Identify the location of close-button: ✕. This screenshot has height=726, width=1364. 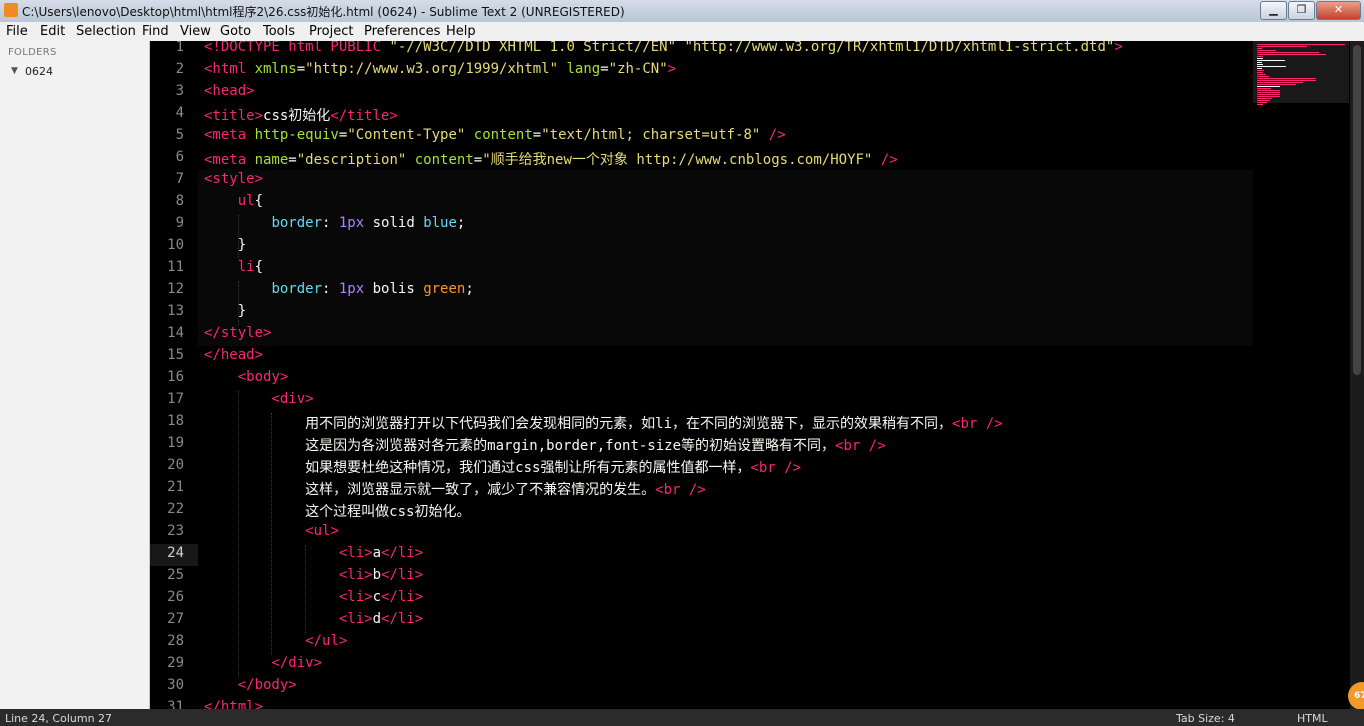
(1338, 10).